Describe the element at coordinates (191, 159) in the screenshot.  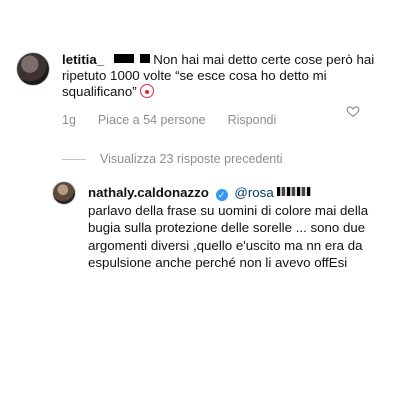
I see `view-replies-label: Visualizza 23 risposte precedenti` at that location.